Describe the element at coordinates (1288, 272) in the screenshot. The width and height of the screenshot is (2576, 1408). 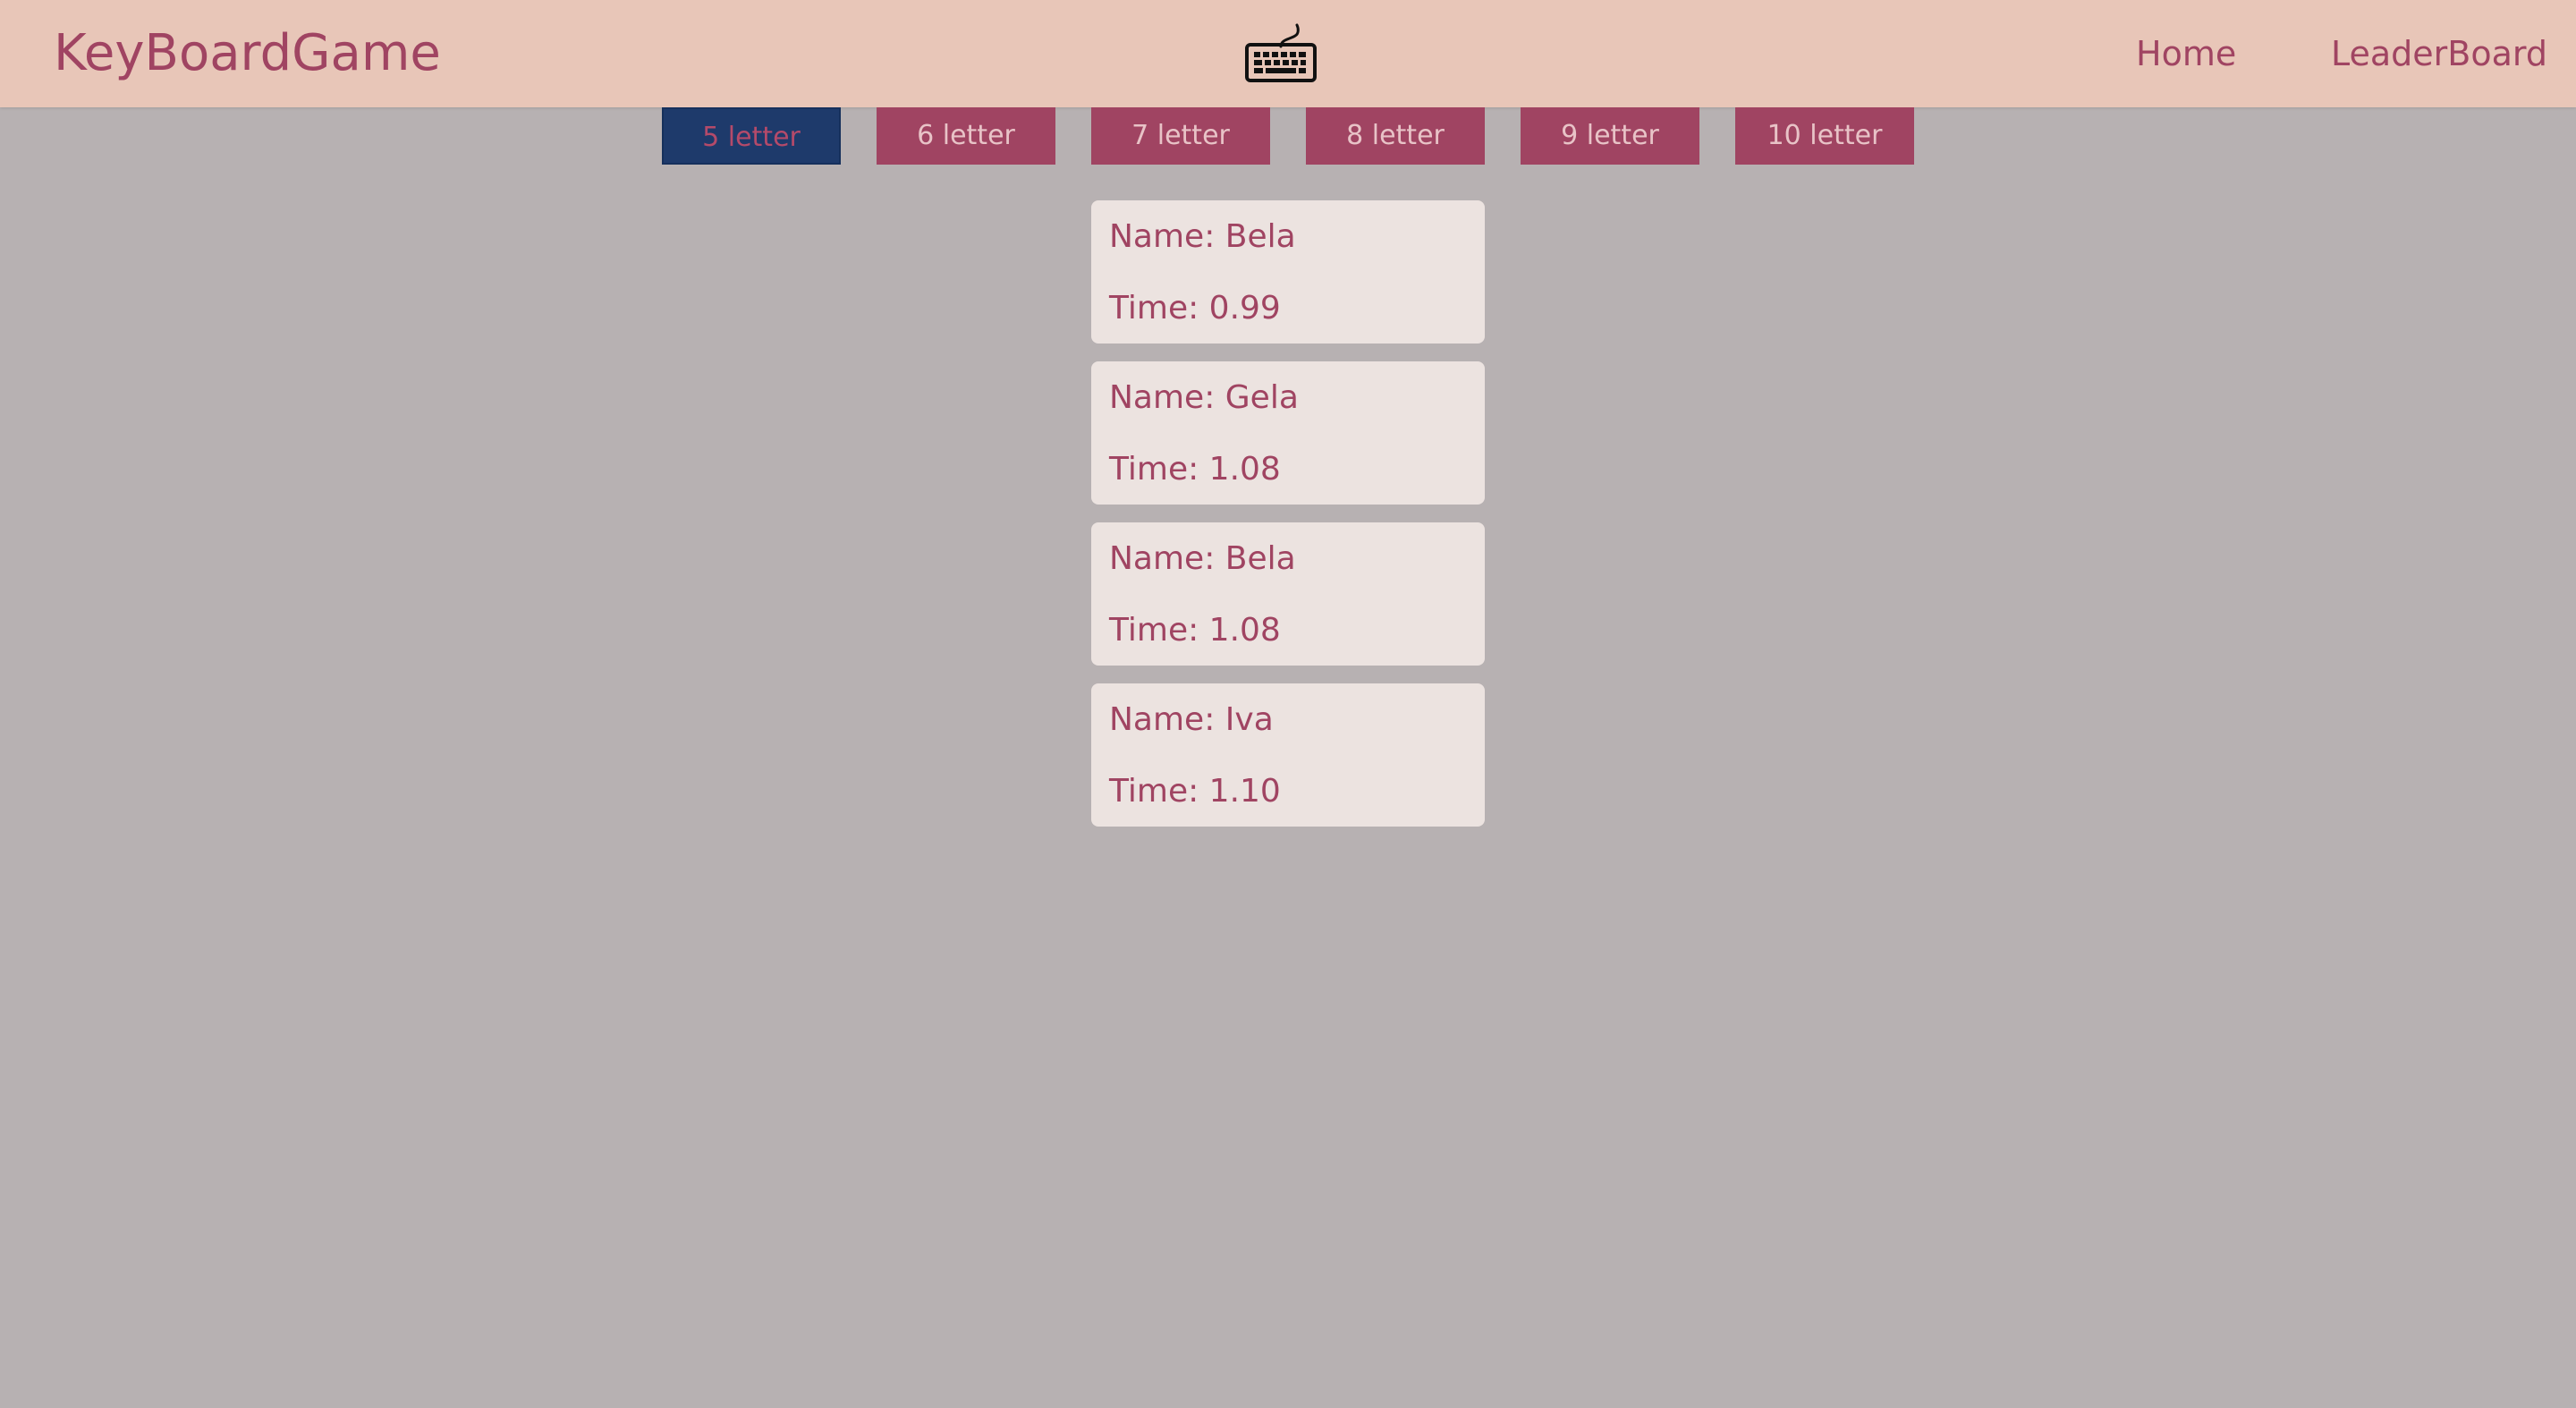
I see `leaderboard-entry-card: Name: Bela Time: 0.99` at that location.